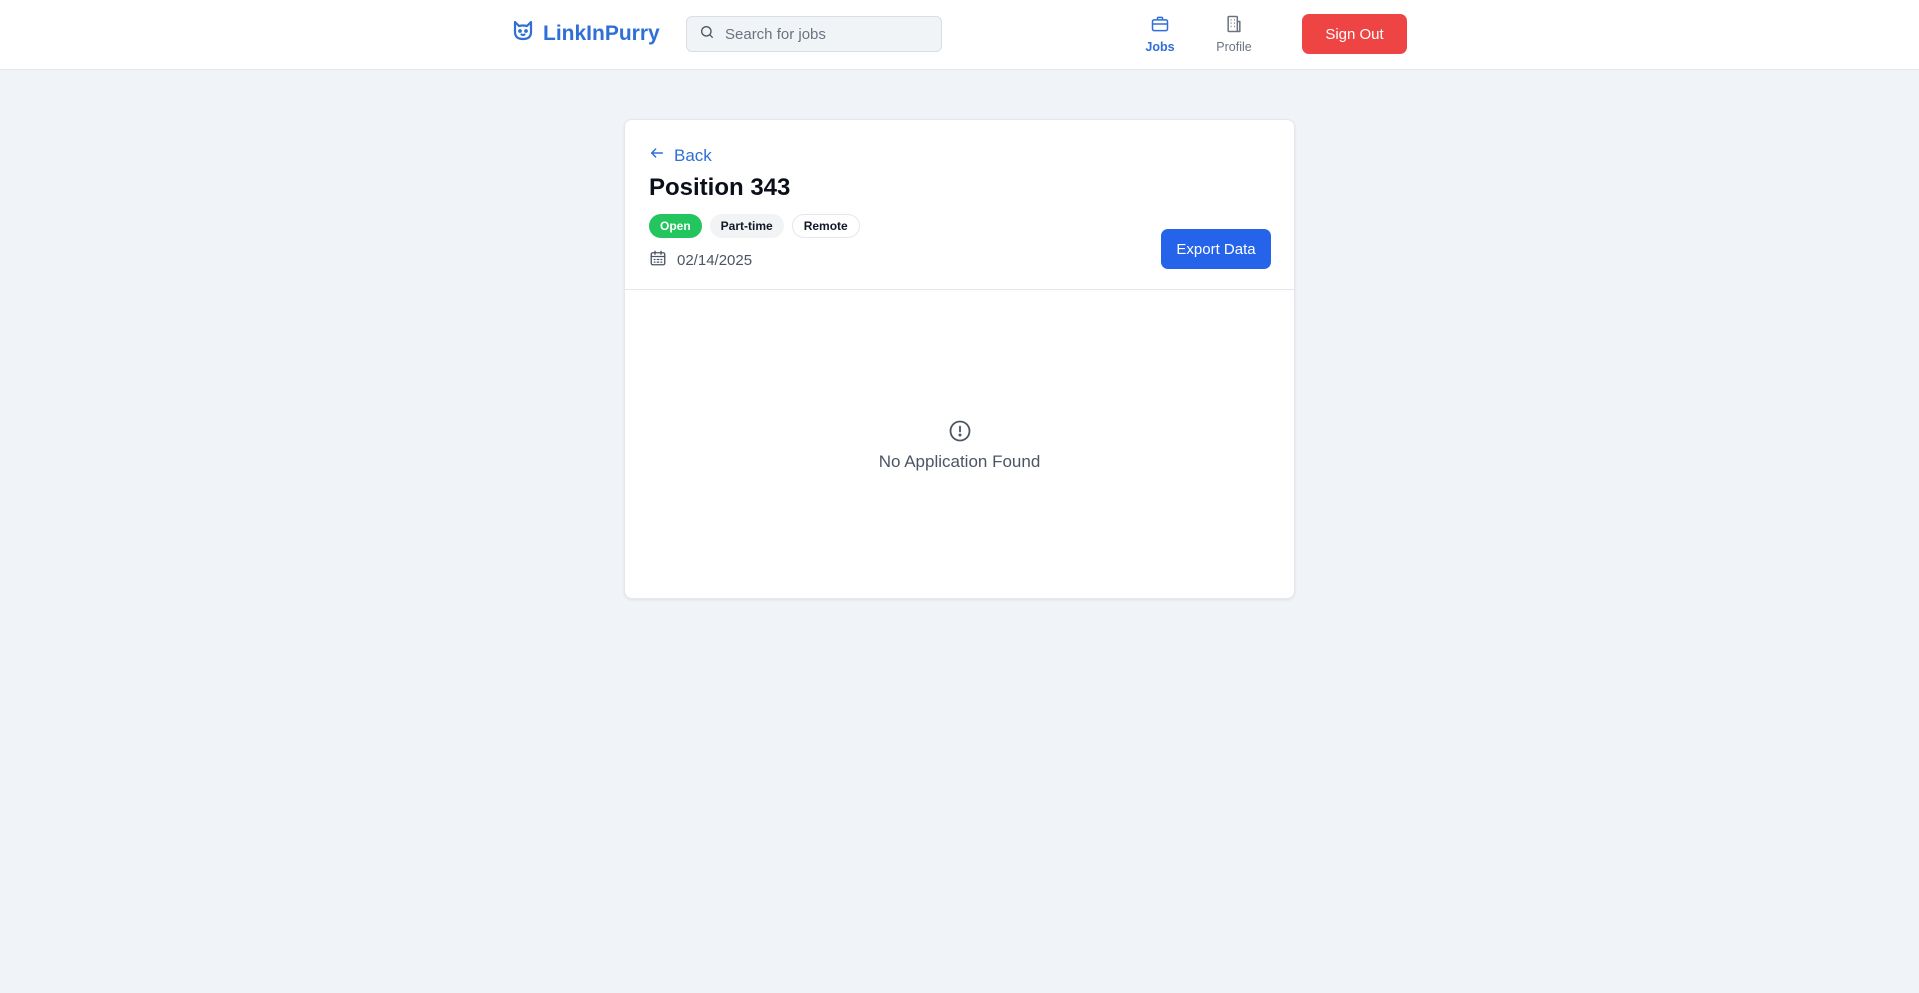 The width and height of the screenshot is (1919, 993). Describe the element at coordinates (658, 260) in the screenshot. I see `calendar-icon` at that location.